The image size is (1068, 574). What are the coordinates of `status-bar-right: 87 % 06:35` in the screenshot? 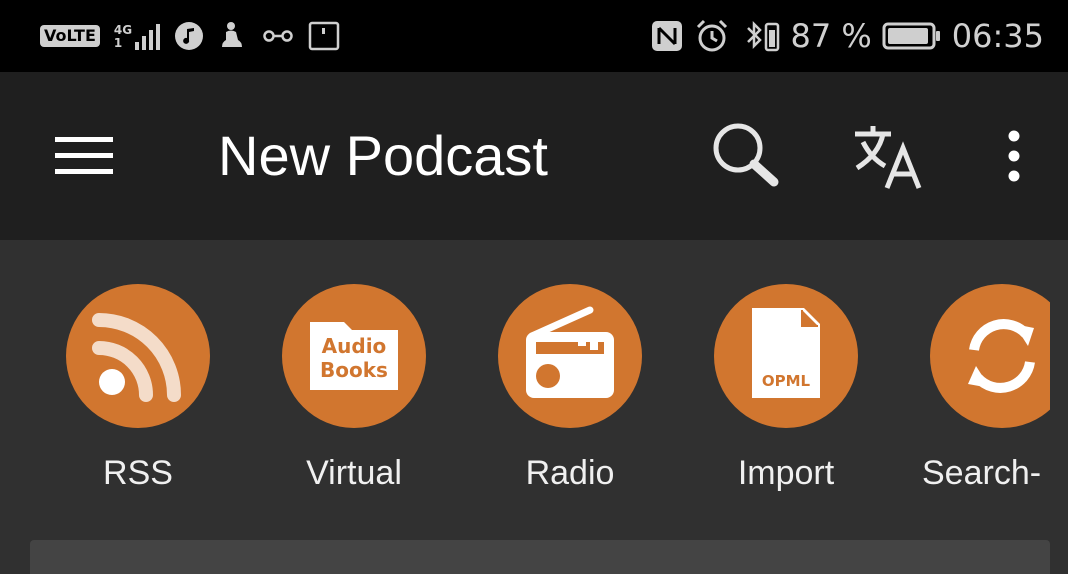 It's located at (847, 36).